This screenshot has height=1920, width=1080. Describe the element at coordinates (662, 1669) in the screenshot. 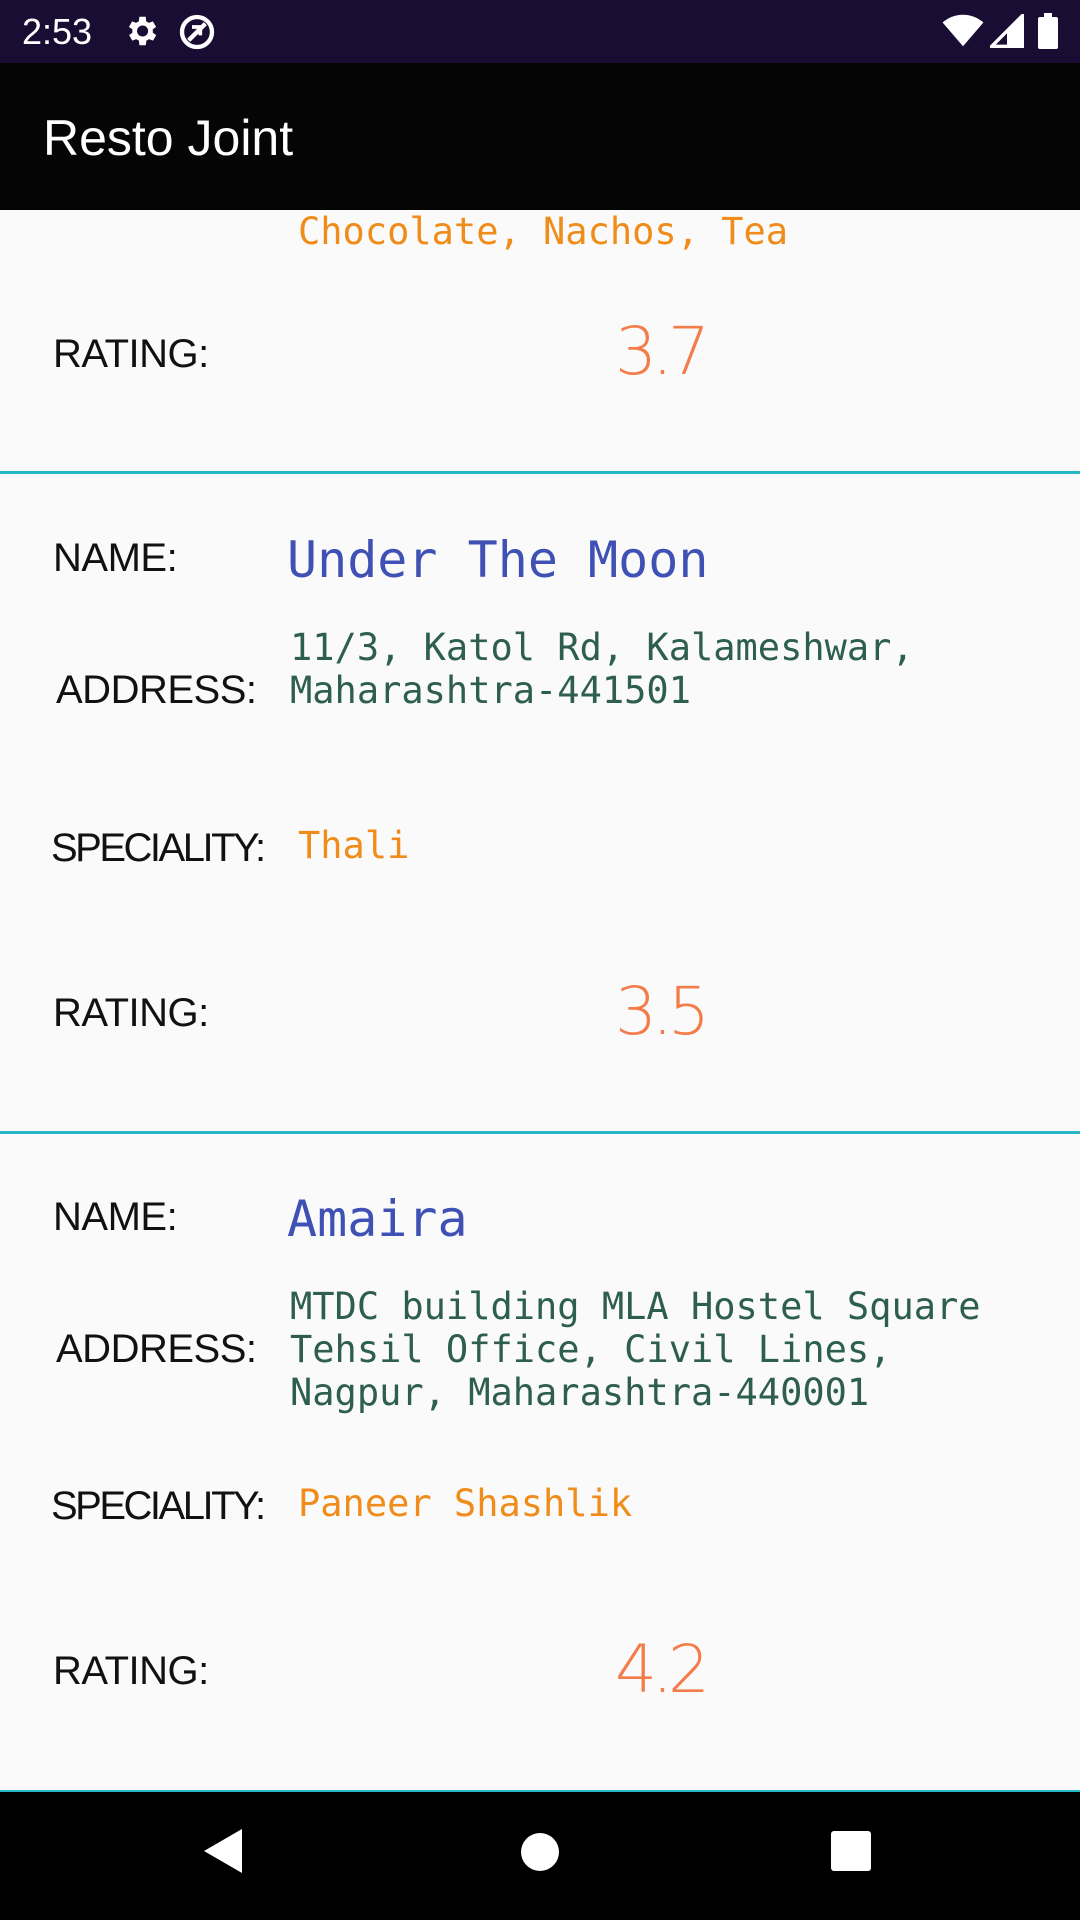

I see `rating-value: 4.2` at that location.